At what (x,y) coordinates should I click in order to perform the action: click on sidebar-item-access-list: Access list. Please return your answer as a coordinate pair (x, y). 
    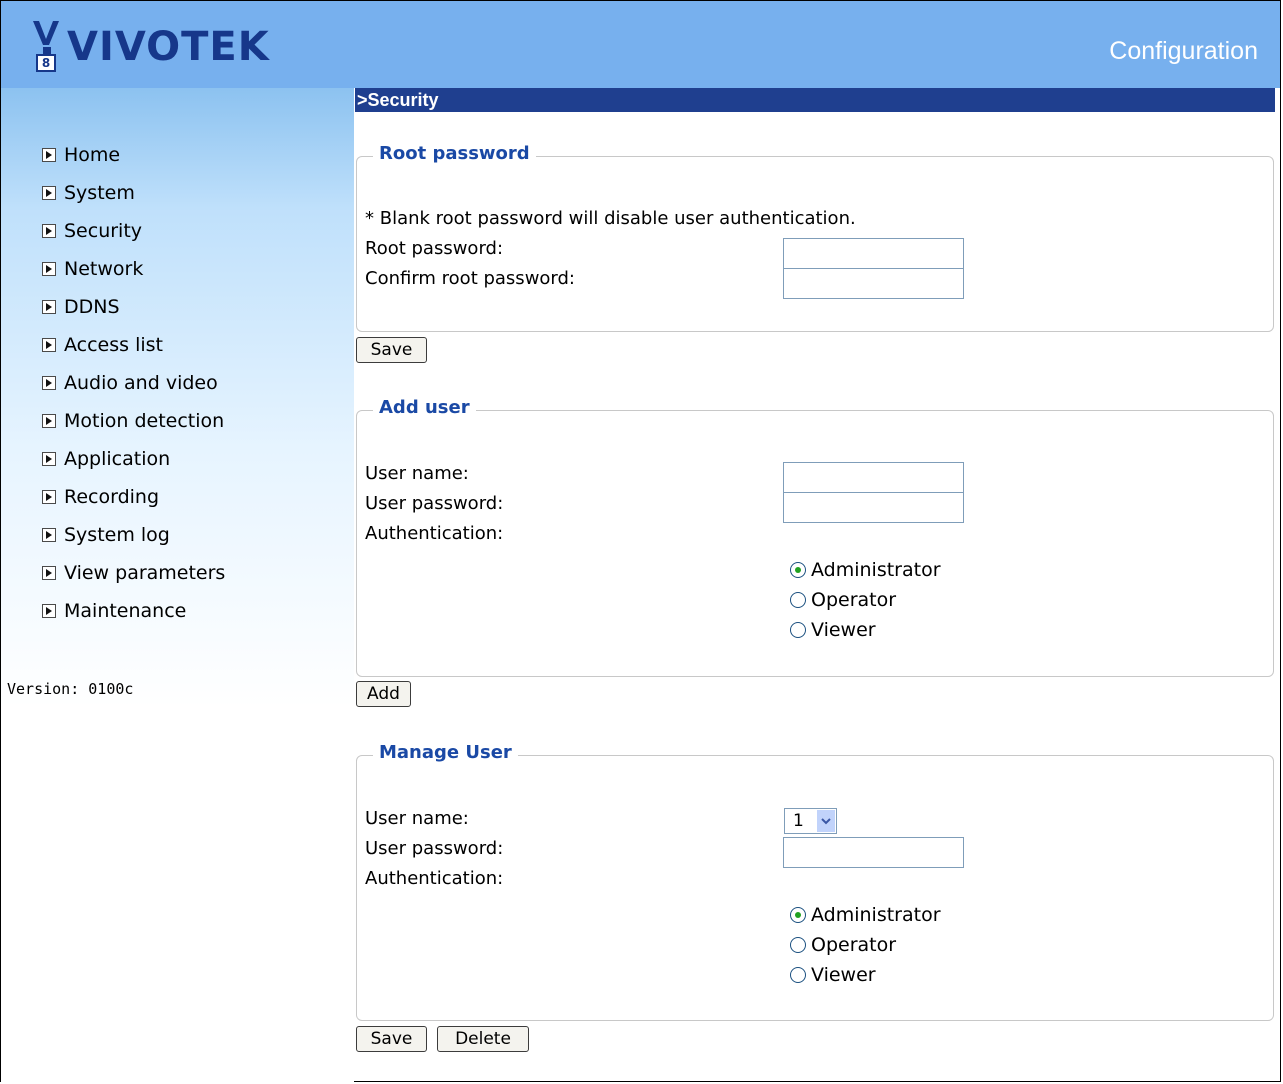
    Looking at the image, I should click on (133, 353).